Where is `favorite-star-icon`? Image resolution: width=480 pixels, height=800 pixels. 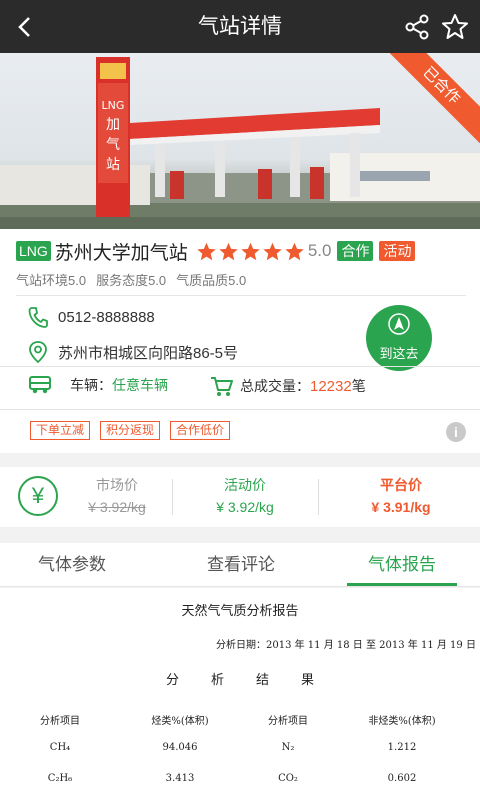
favorite-star-icon is located at coordinates (455, 27).